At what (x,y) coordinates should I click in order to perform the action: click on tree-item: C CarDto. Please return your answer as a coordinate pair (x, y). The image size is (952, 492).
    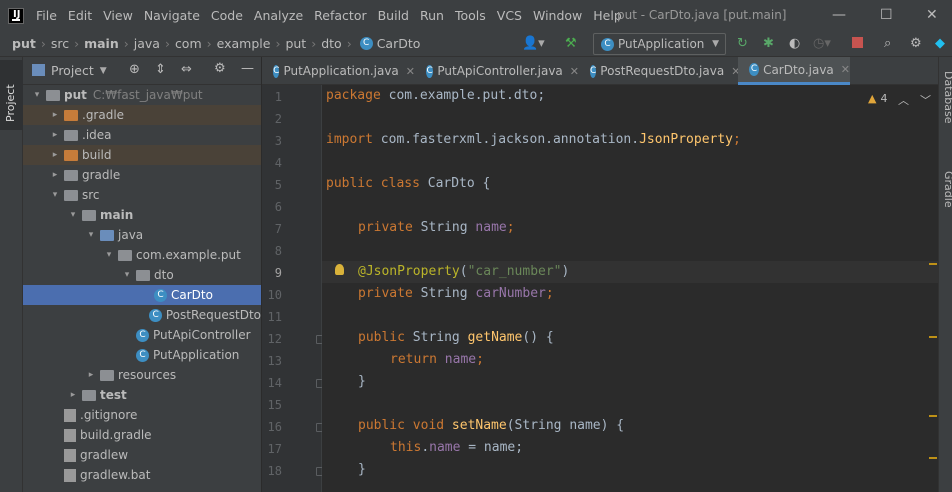
    Looking at the image, I should click on (142, 295).